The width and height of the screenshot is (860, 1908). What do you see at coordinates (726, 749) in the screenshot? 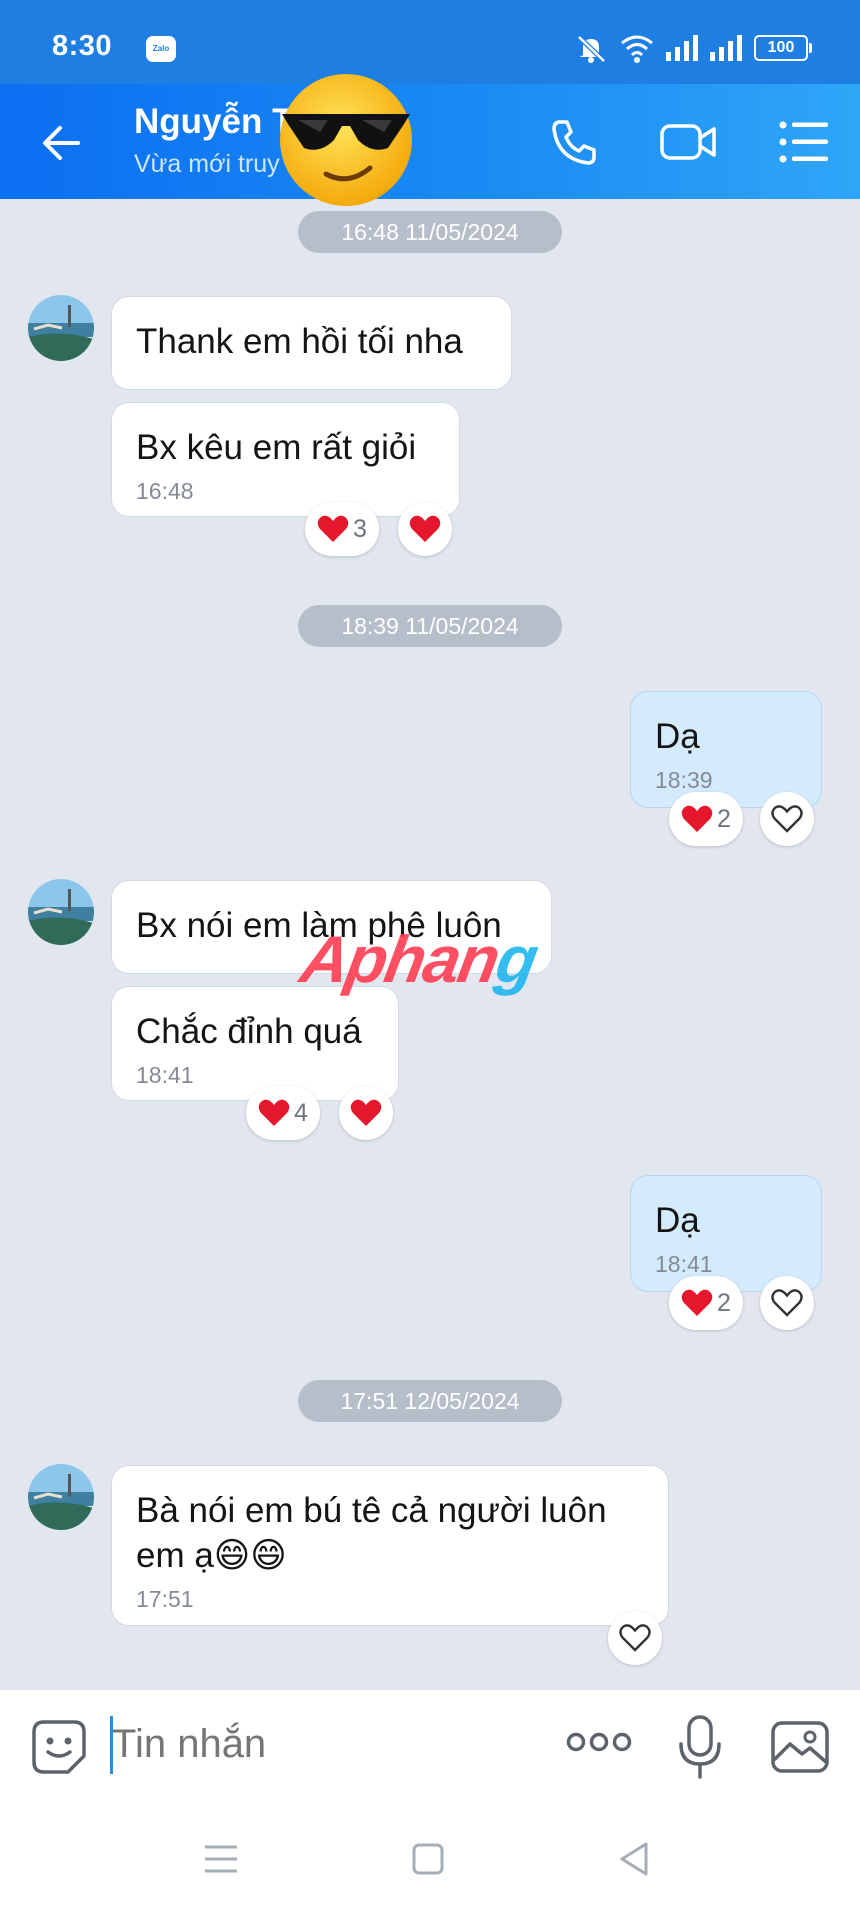
I see `message-bubble-outgoing: Dạ 18:39` at bounding box center [726, 749].